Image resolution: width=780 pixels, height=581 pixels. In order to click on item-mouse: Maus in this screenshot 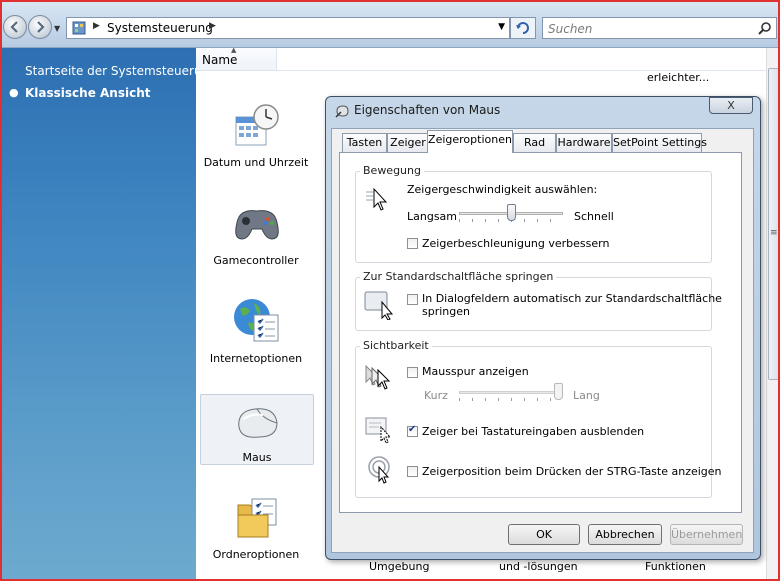, I will do `click(257, 429)`.